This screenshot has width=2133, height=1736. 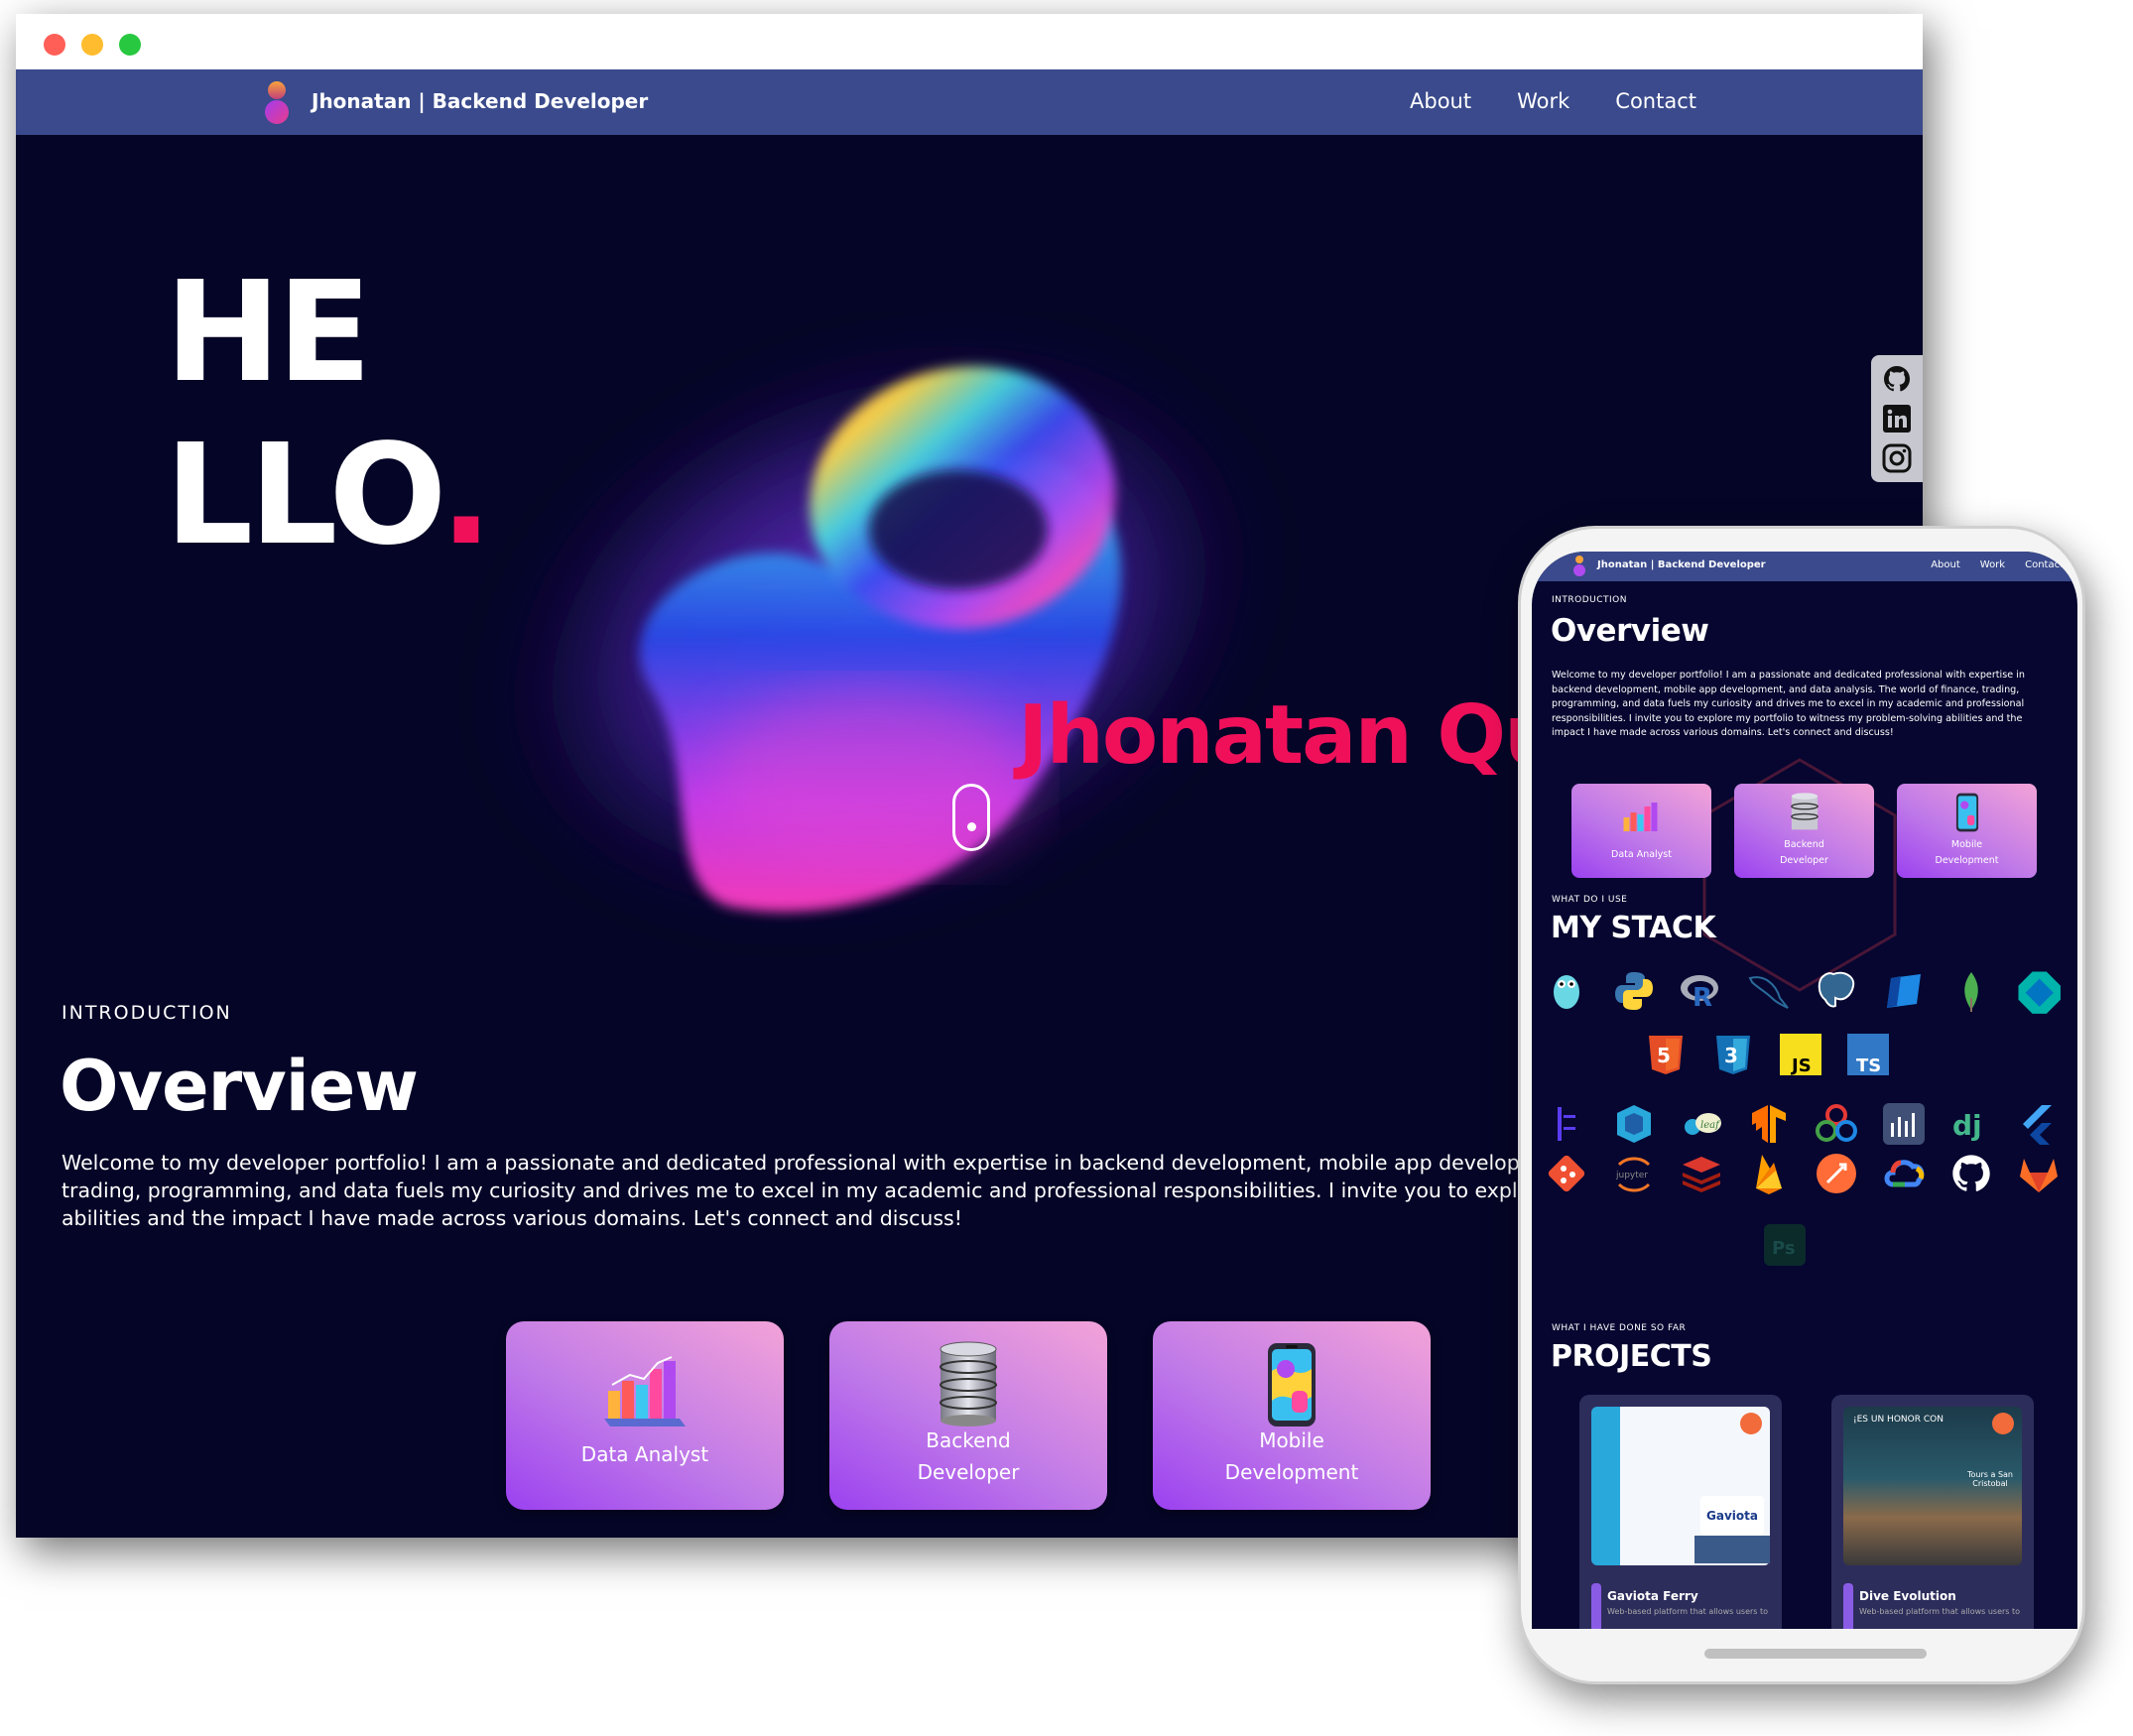 I want to click on svg-text: 5, so click(x=1664, y=1055).